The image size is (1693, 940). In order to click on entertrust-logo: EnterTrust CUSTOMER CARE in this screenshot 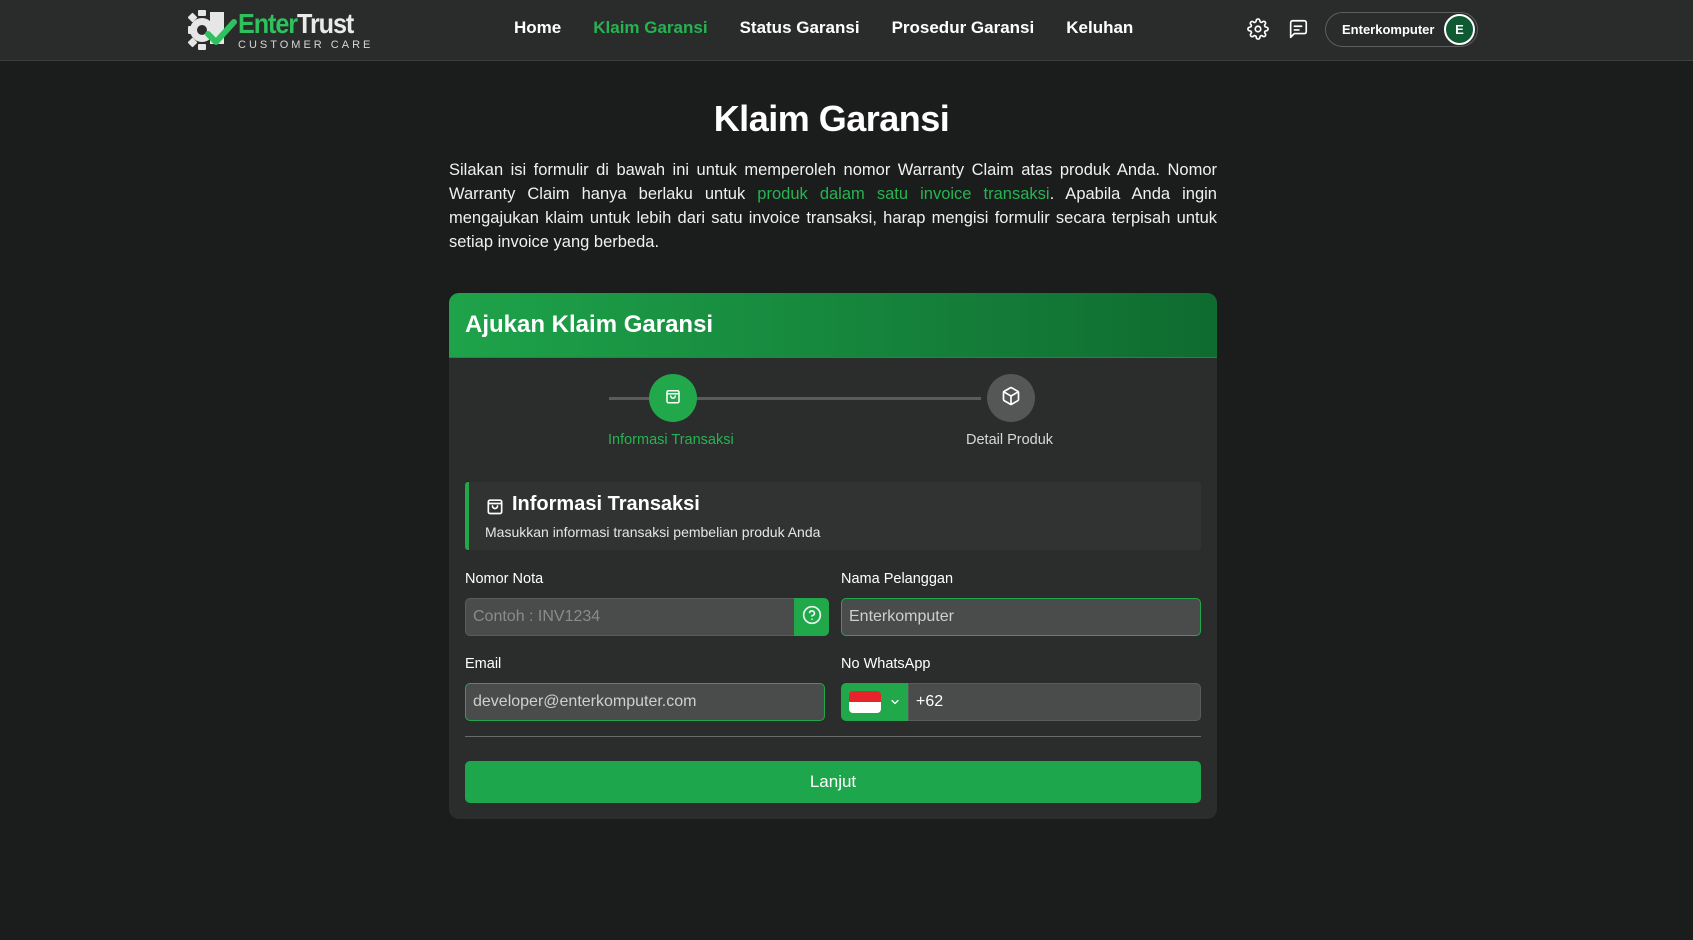, I will do `click(280, 29)`.